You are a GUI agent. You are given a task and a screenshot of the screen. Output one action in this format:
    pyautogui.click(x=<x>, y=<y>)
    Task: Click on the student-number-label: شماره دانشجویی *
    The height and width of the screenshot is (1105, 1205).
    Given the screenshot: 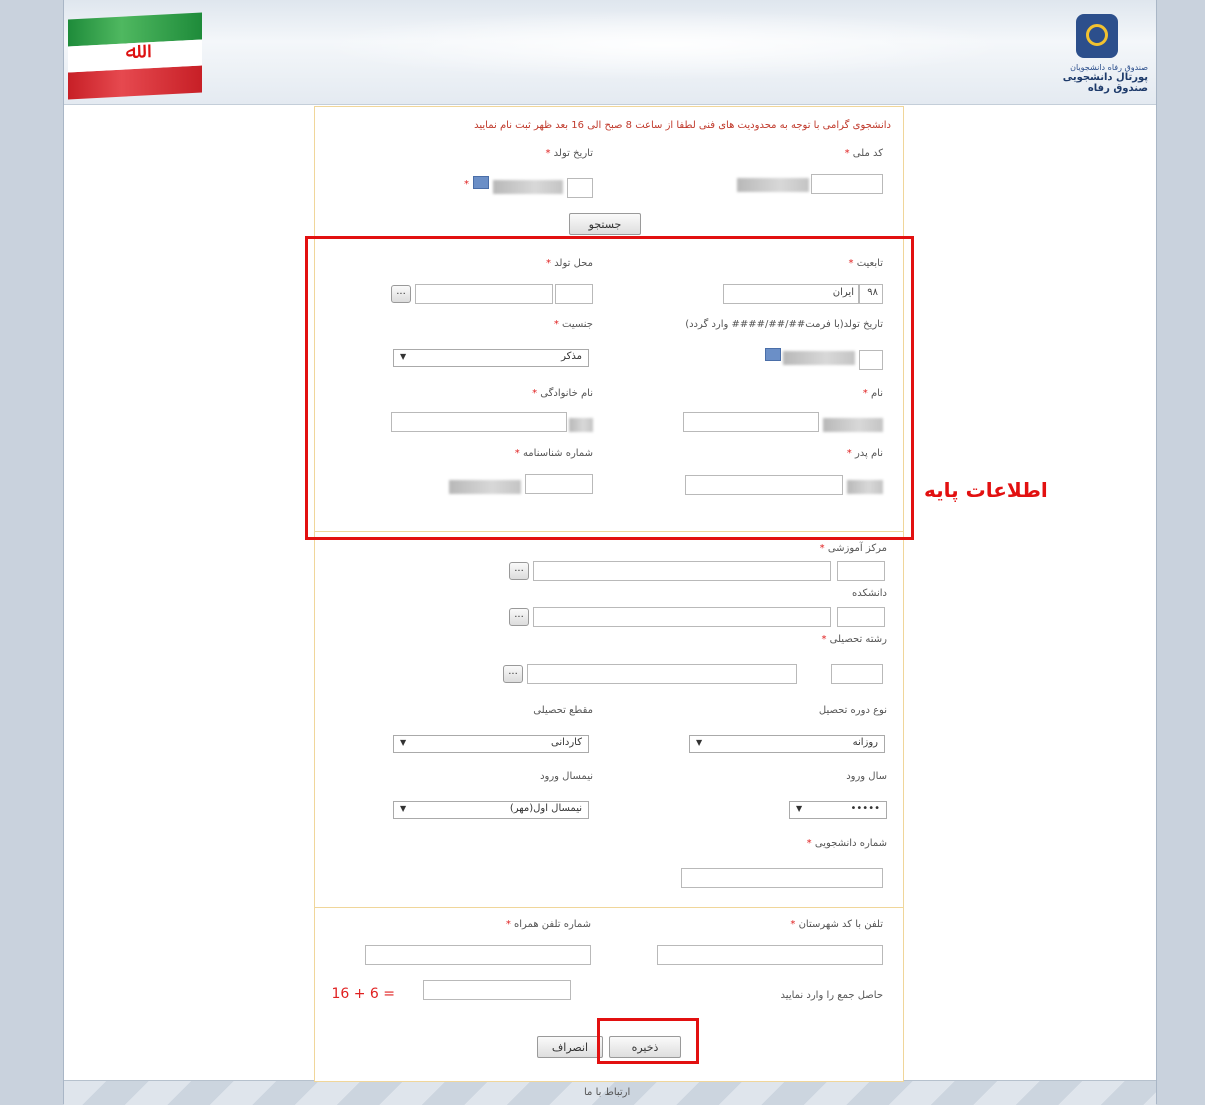 What is the action you would take?
    pyautogui.click(x=846, y=843)
    